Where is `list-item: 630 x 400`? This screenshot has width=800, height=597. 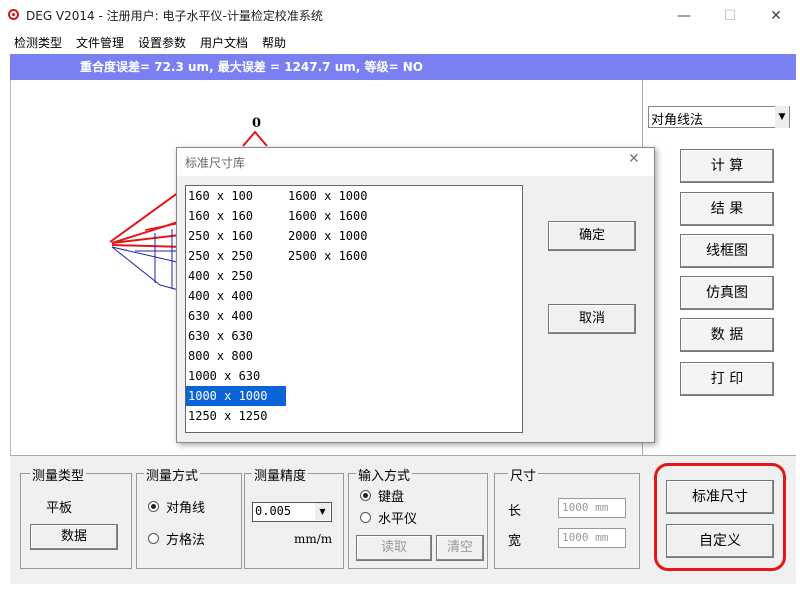 list-item: 630 x 400 is located at coordinates (236, 316).